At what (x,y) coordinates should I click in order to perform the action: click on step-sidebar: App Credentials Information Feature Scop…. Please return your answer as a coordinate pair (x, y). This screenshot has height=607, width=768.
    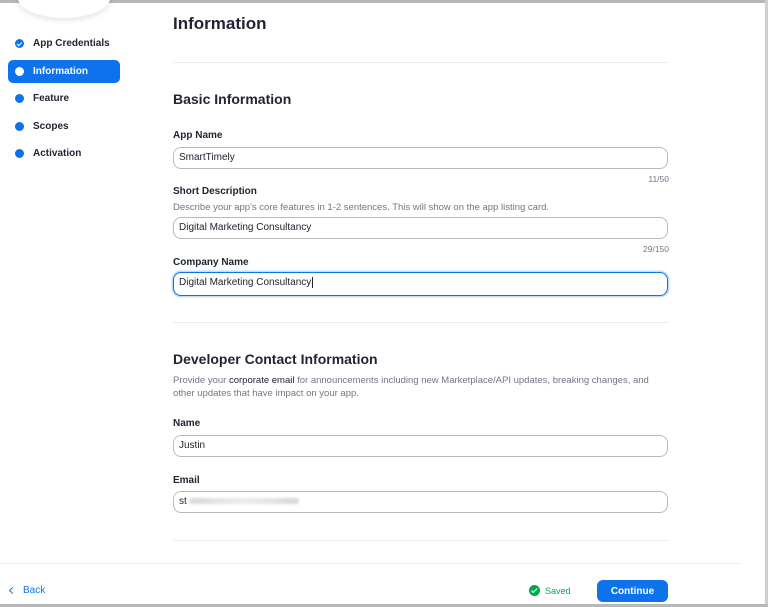
    Looking at the image, I should click on (64, 101).